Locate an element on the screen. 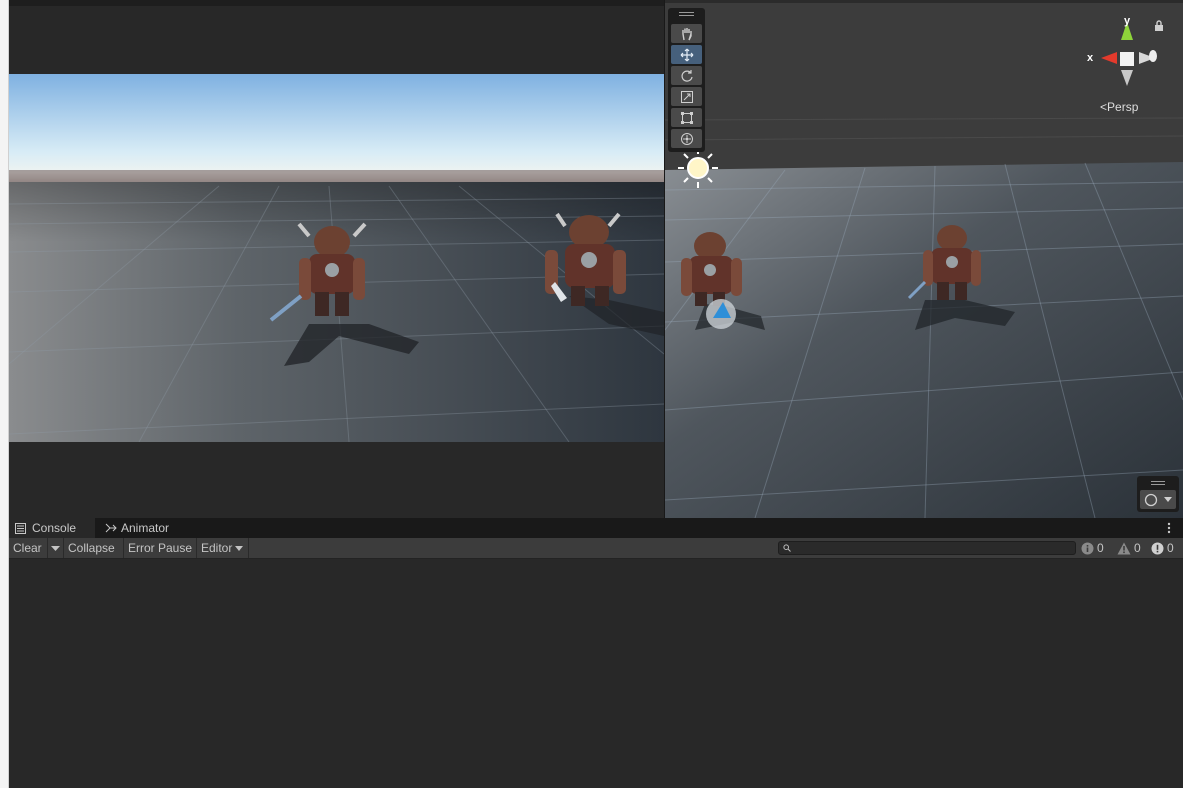 The image size is (1183, 788). gizmo-x-label: x is located at coordinates (1090, 58).